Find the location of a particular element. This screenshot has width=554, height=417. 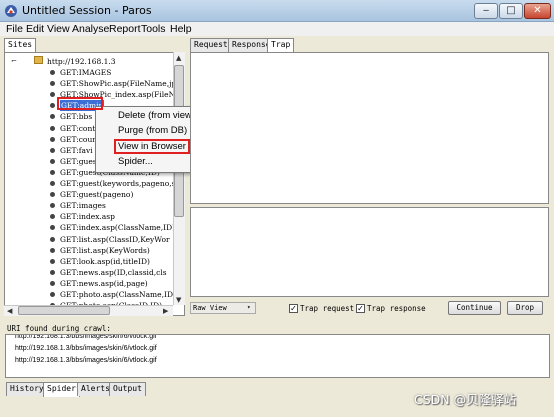

tree-item: GET:photo.asp(ClassName,ID) is located at coordinates (118, 294).